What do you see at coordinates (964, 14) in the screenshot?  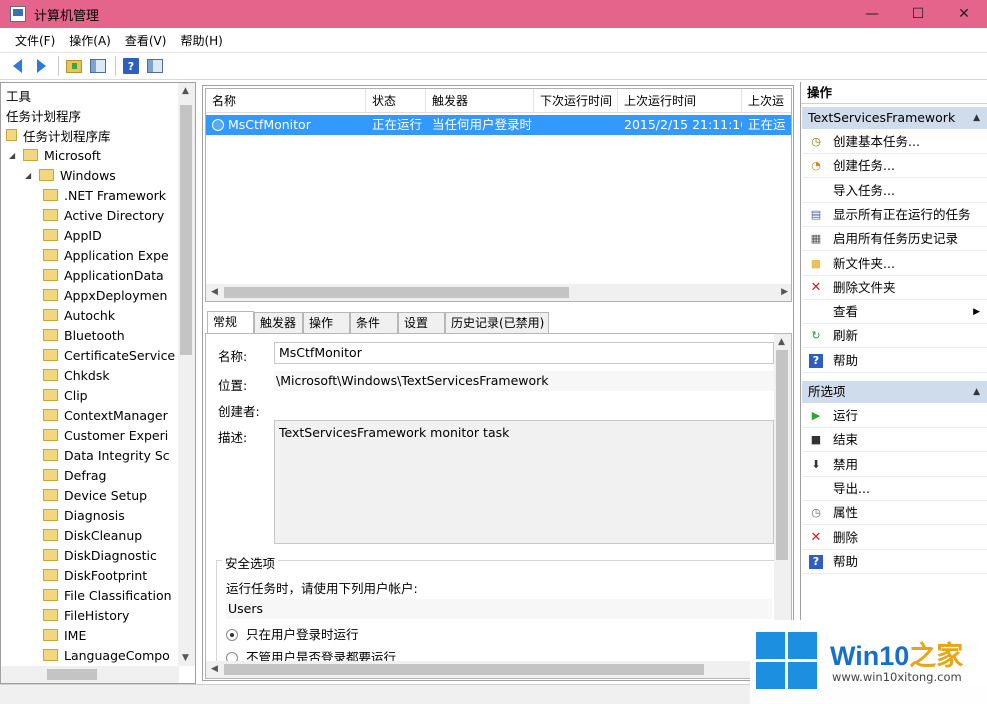 I see `close-button: ✕` at bounding box center [964, 14].